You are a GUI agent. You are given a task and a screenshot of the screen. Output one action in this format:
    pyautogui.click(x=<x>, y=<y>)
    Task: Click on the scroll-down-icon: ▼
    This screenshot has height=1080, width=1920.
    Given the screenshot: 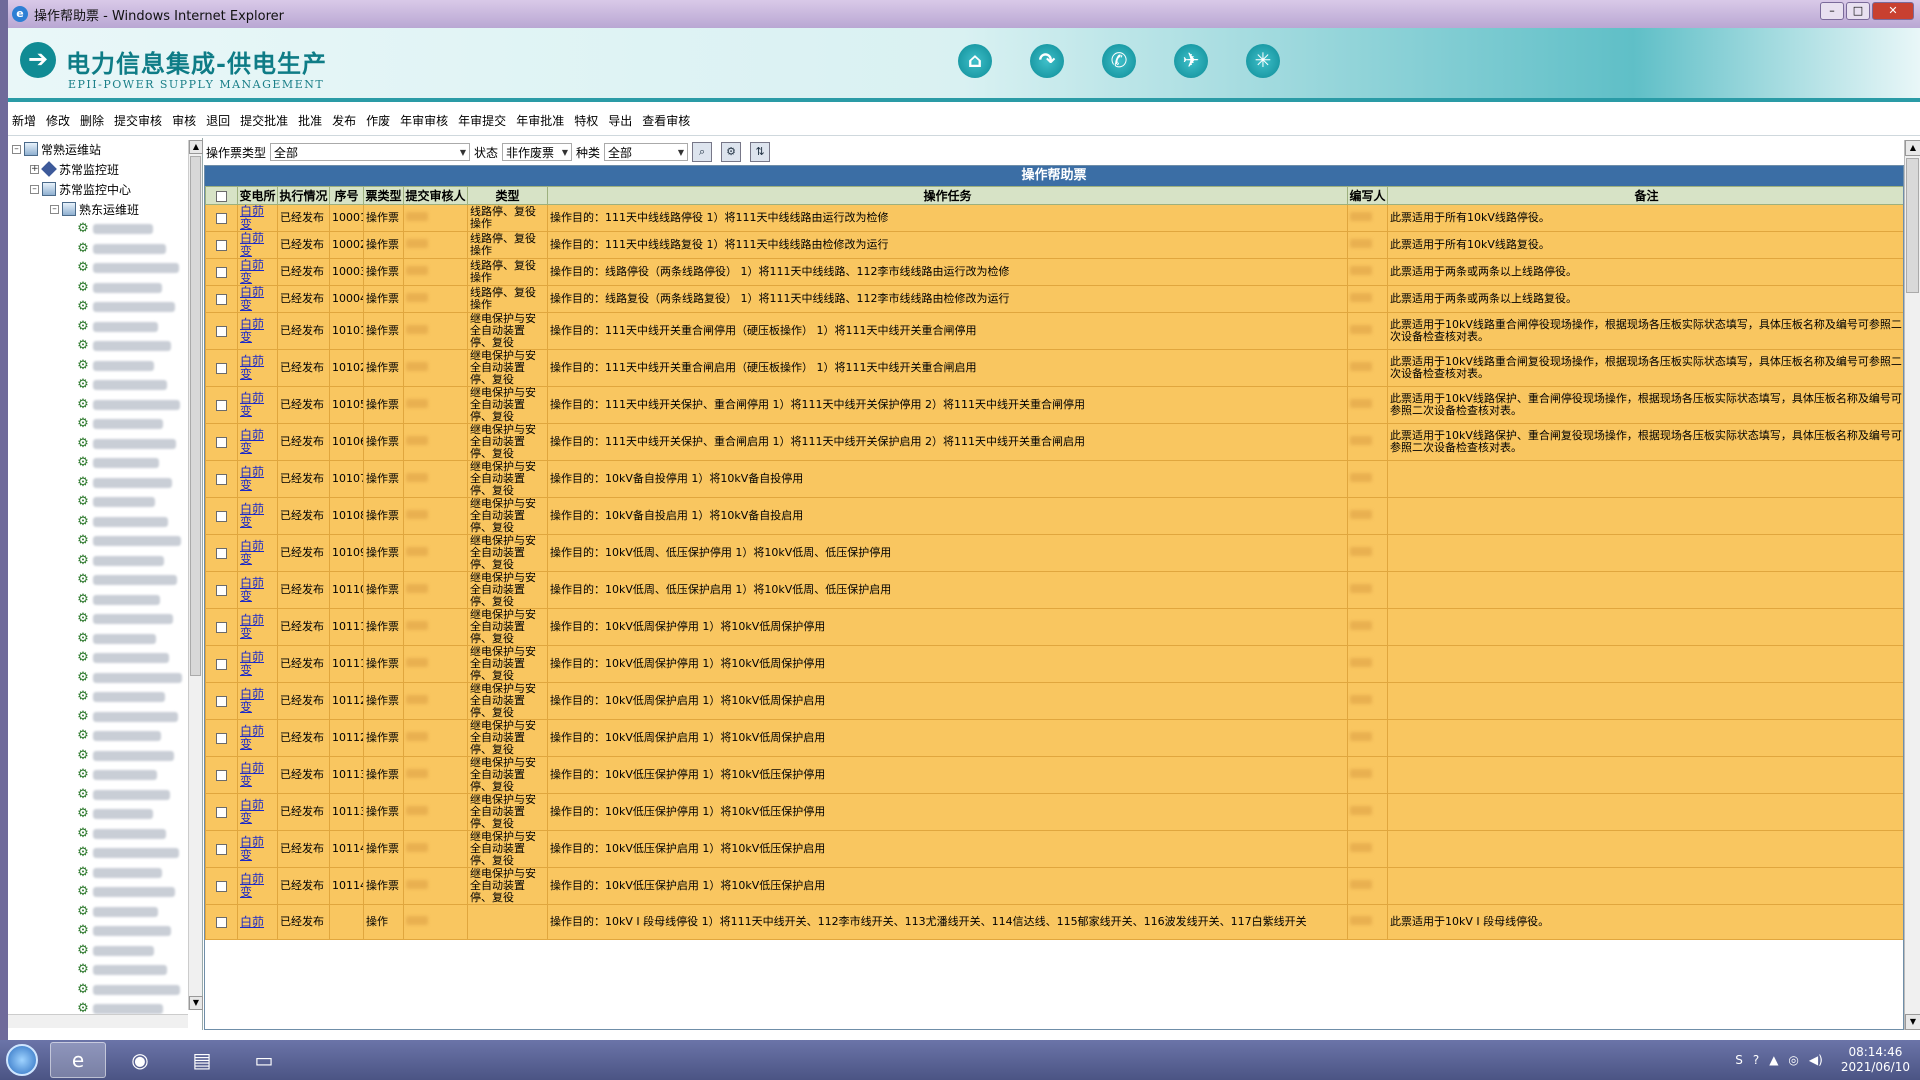 What is the action you would take?
    pyautogui.click(x=1912, y=1022)
    